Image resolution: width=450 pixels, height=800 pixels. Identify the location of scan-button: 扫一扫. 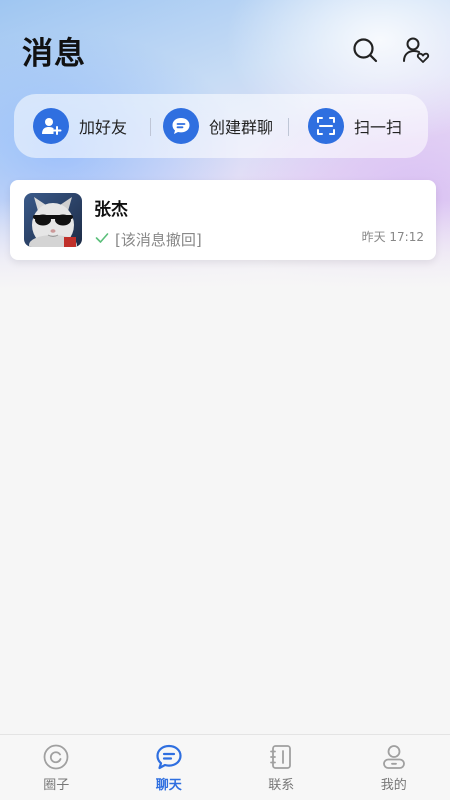
(355, 126).